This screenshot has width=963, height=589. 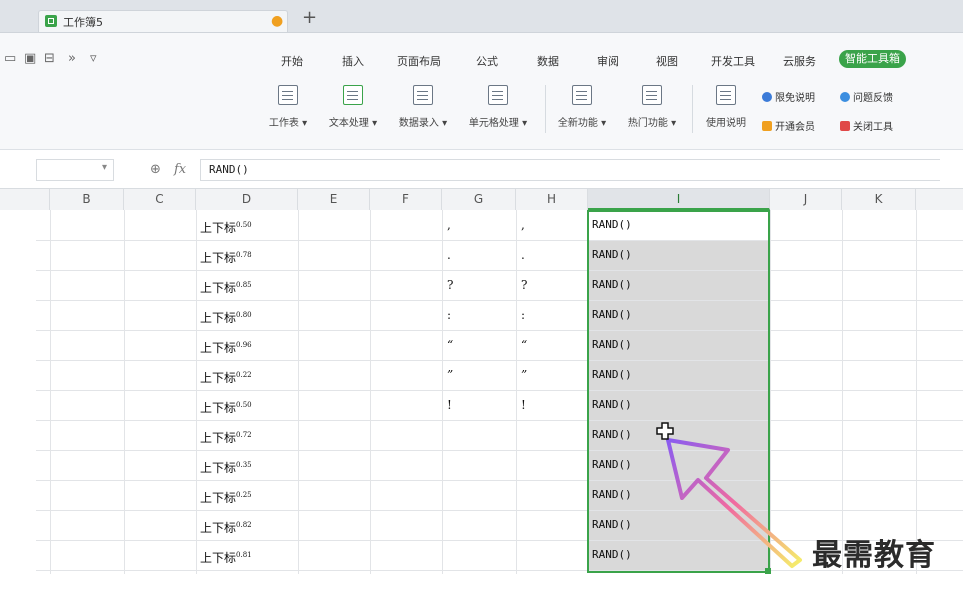 What do you see at coordinates (406, 199) in the screenshot?
I see `column-f-header: F` at bounding box center [406, 199].